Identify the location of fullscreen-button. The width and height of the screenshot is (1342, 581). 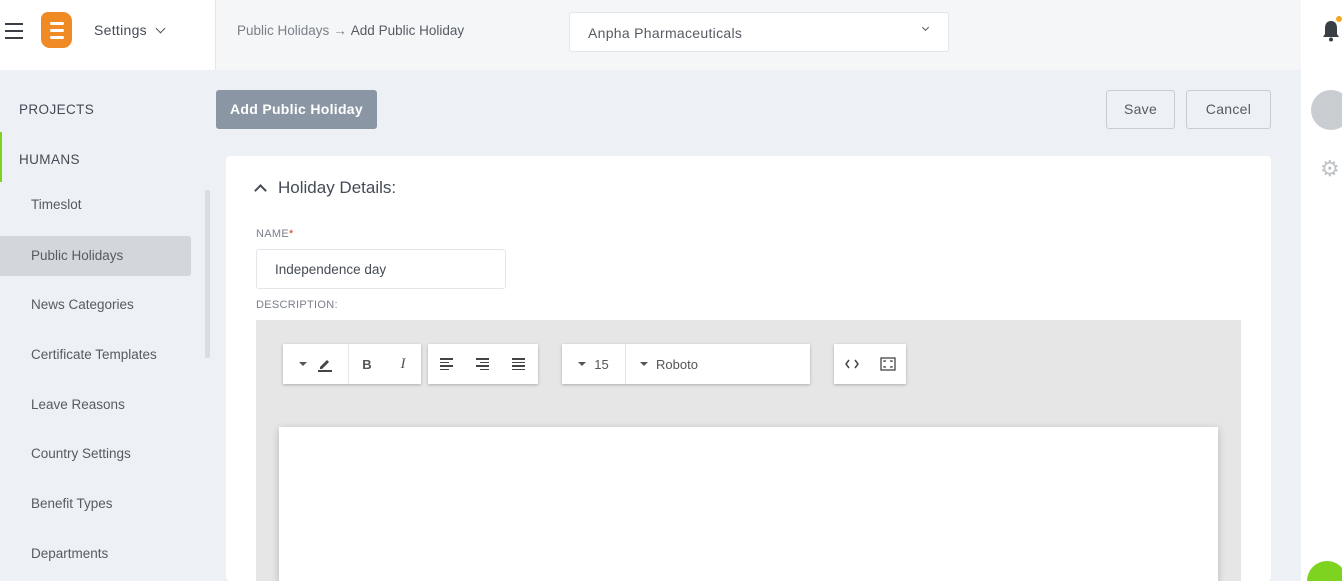
(888, 364).